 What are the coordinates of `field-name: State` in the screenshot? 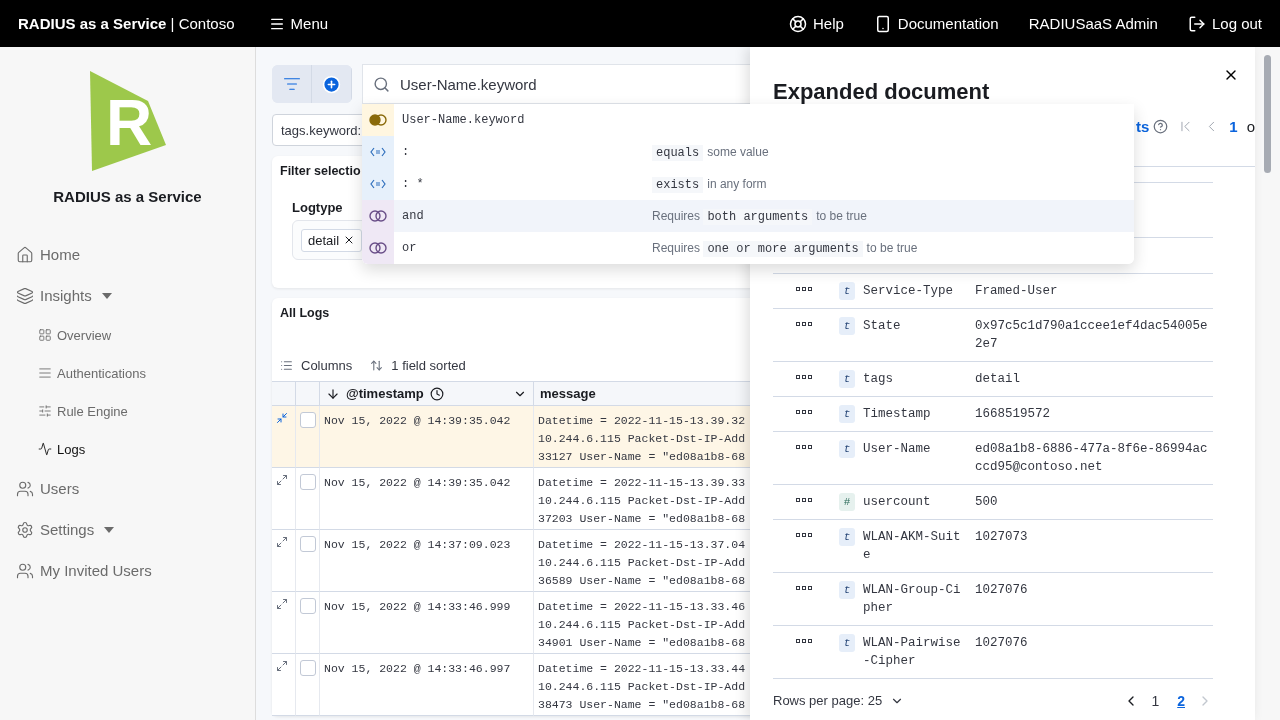 It's located at (882, 326).